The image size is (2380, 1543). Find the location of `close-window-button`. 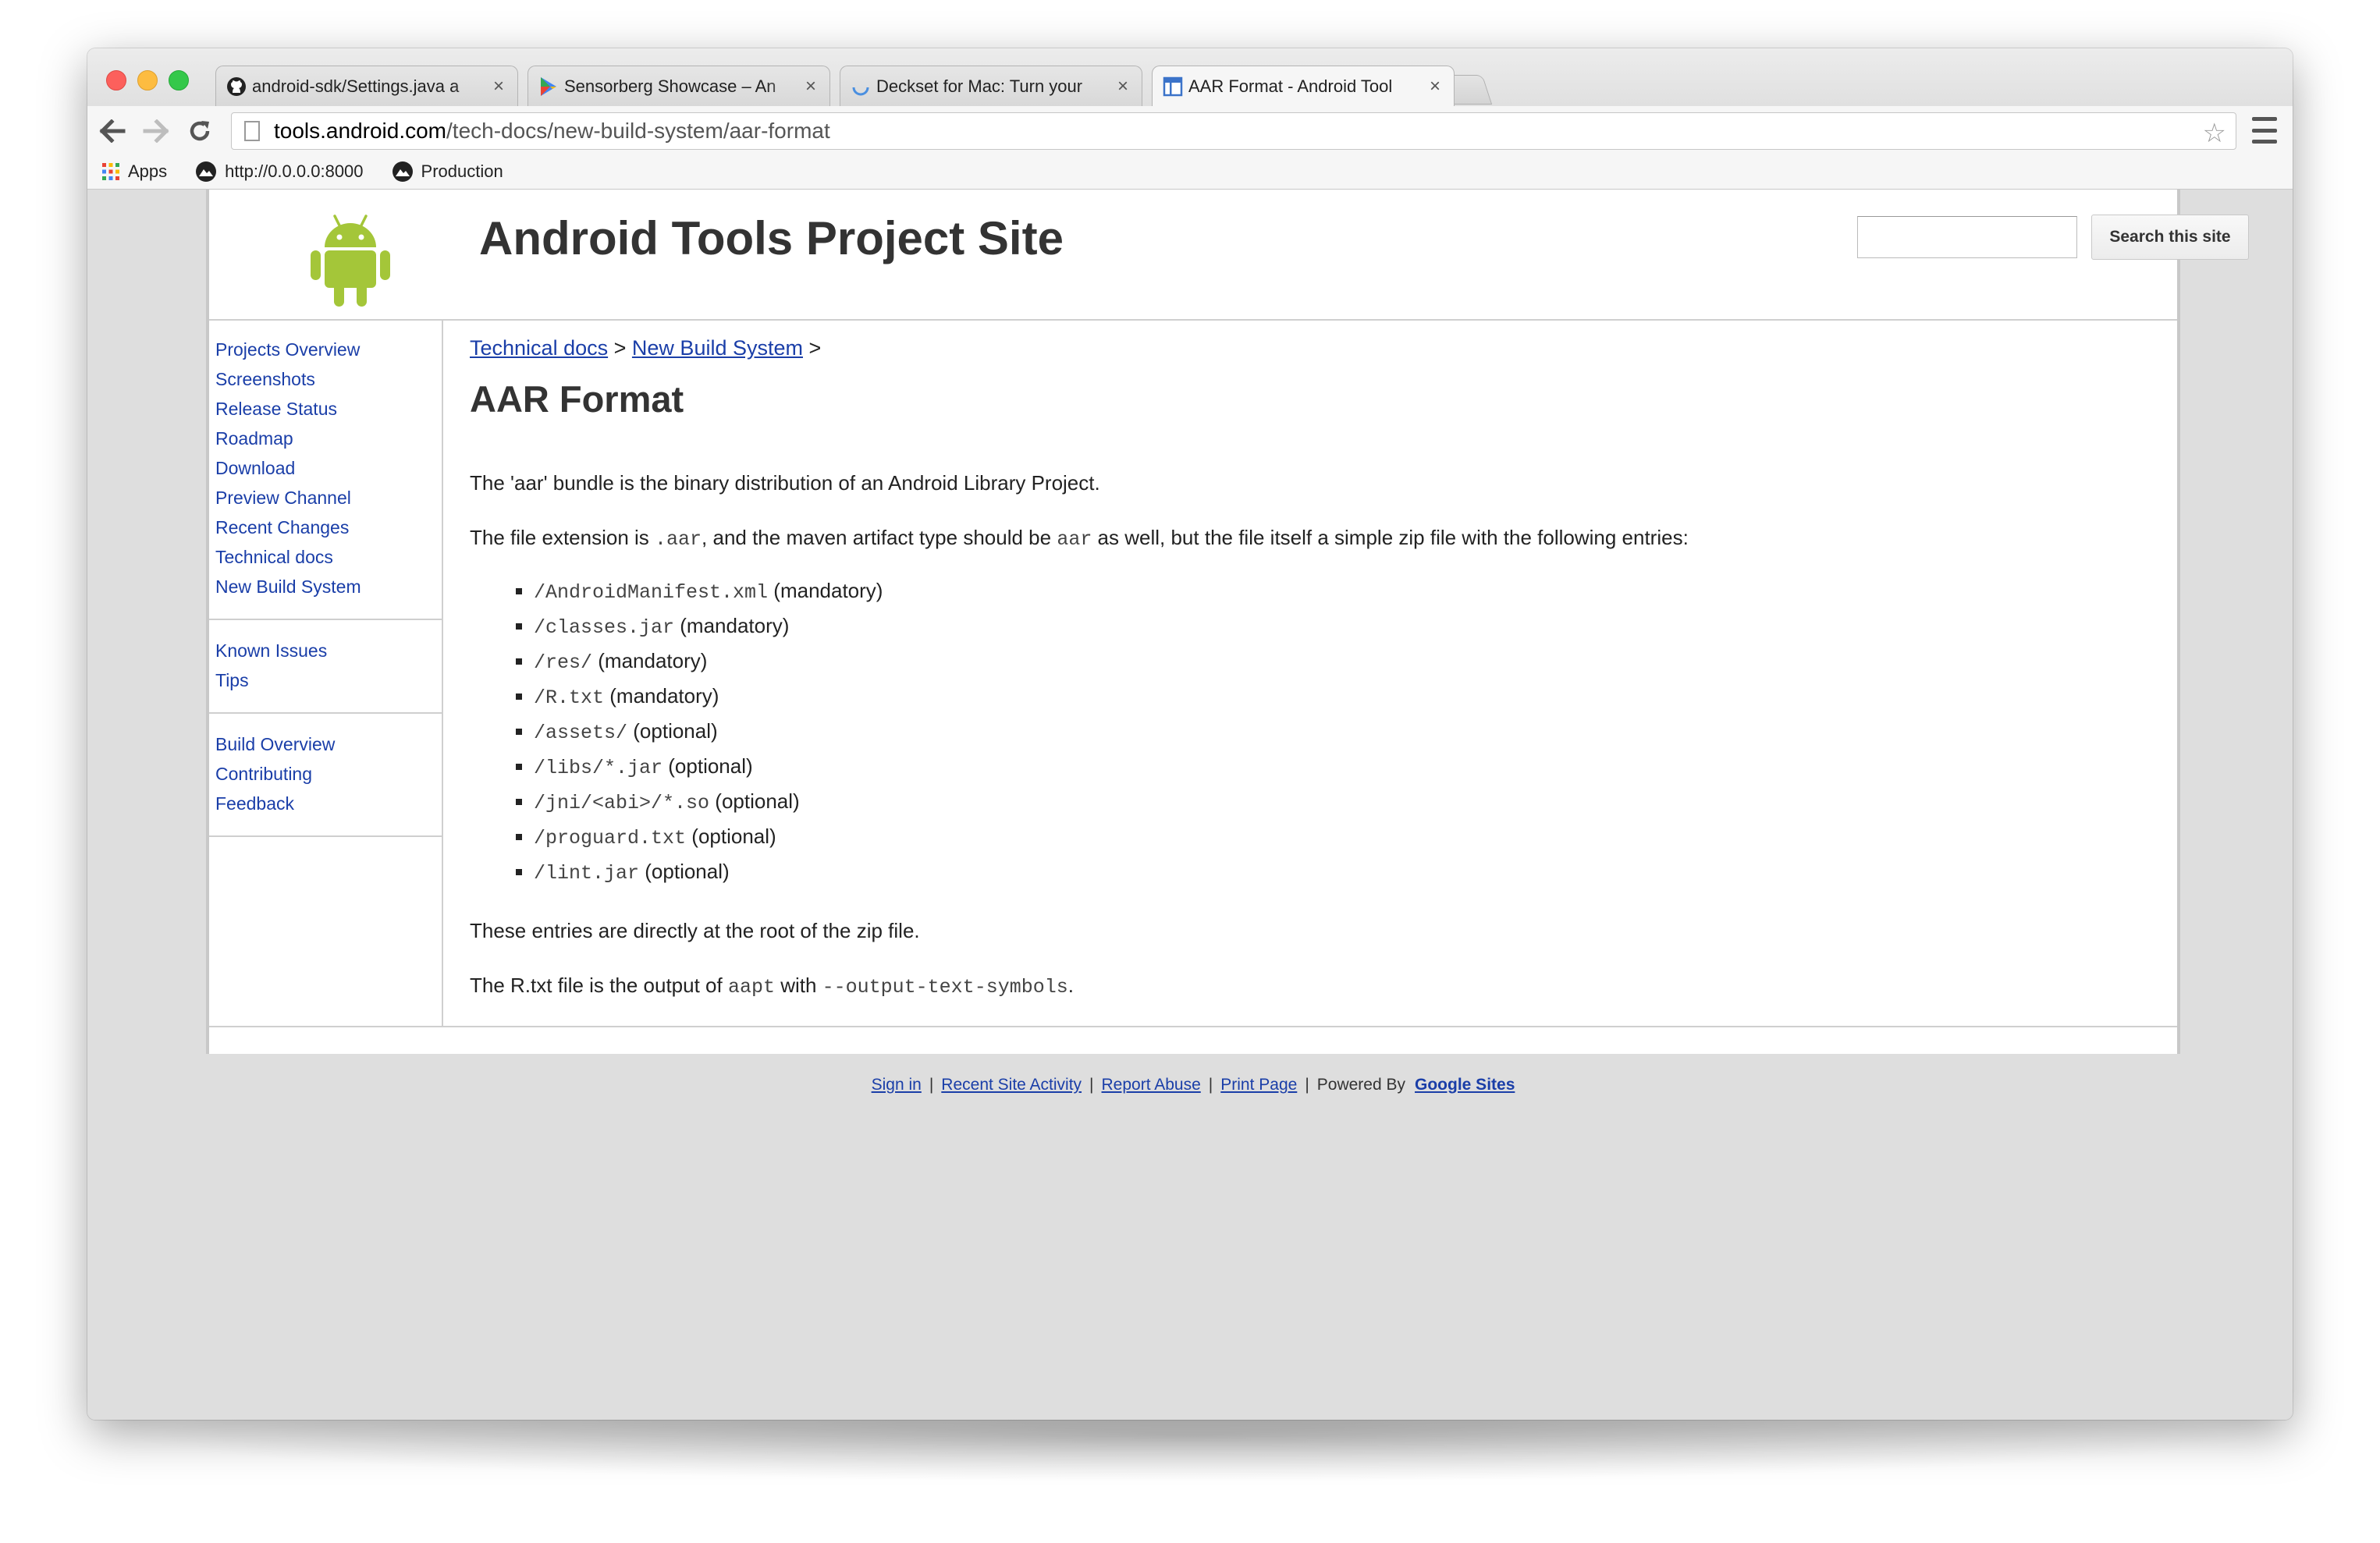

close-window-button is located at coordinates (116, 80).